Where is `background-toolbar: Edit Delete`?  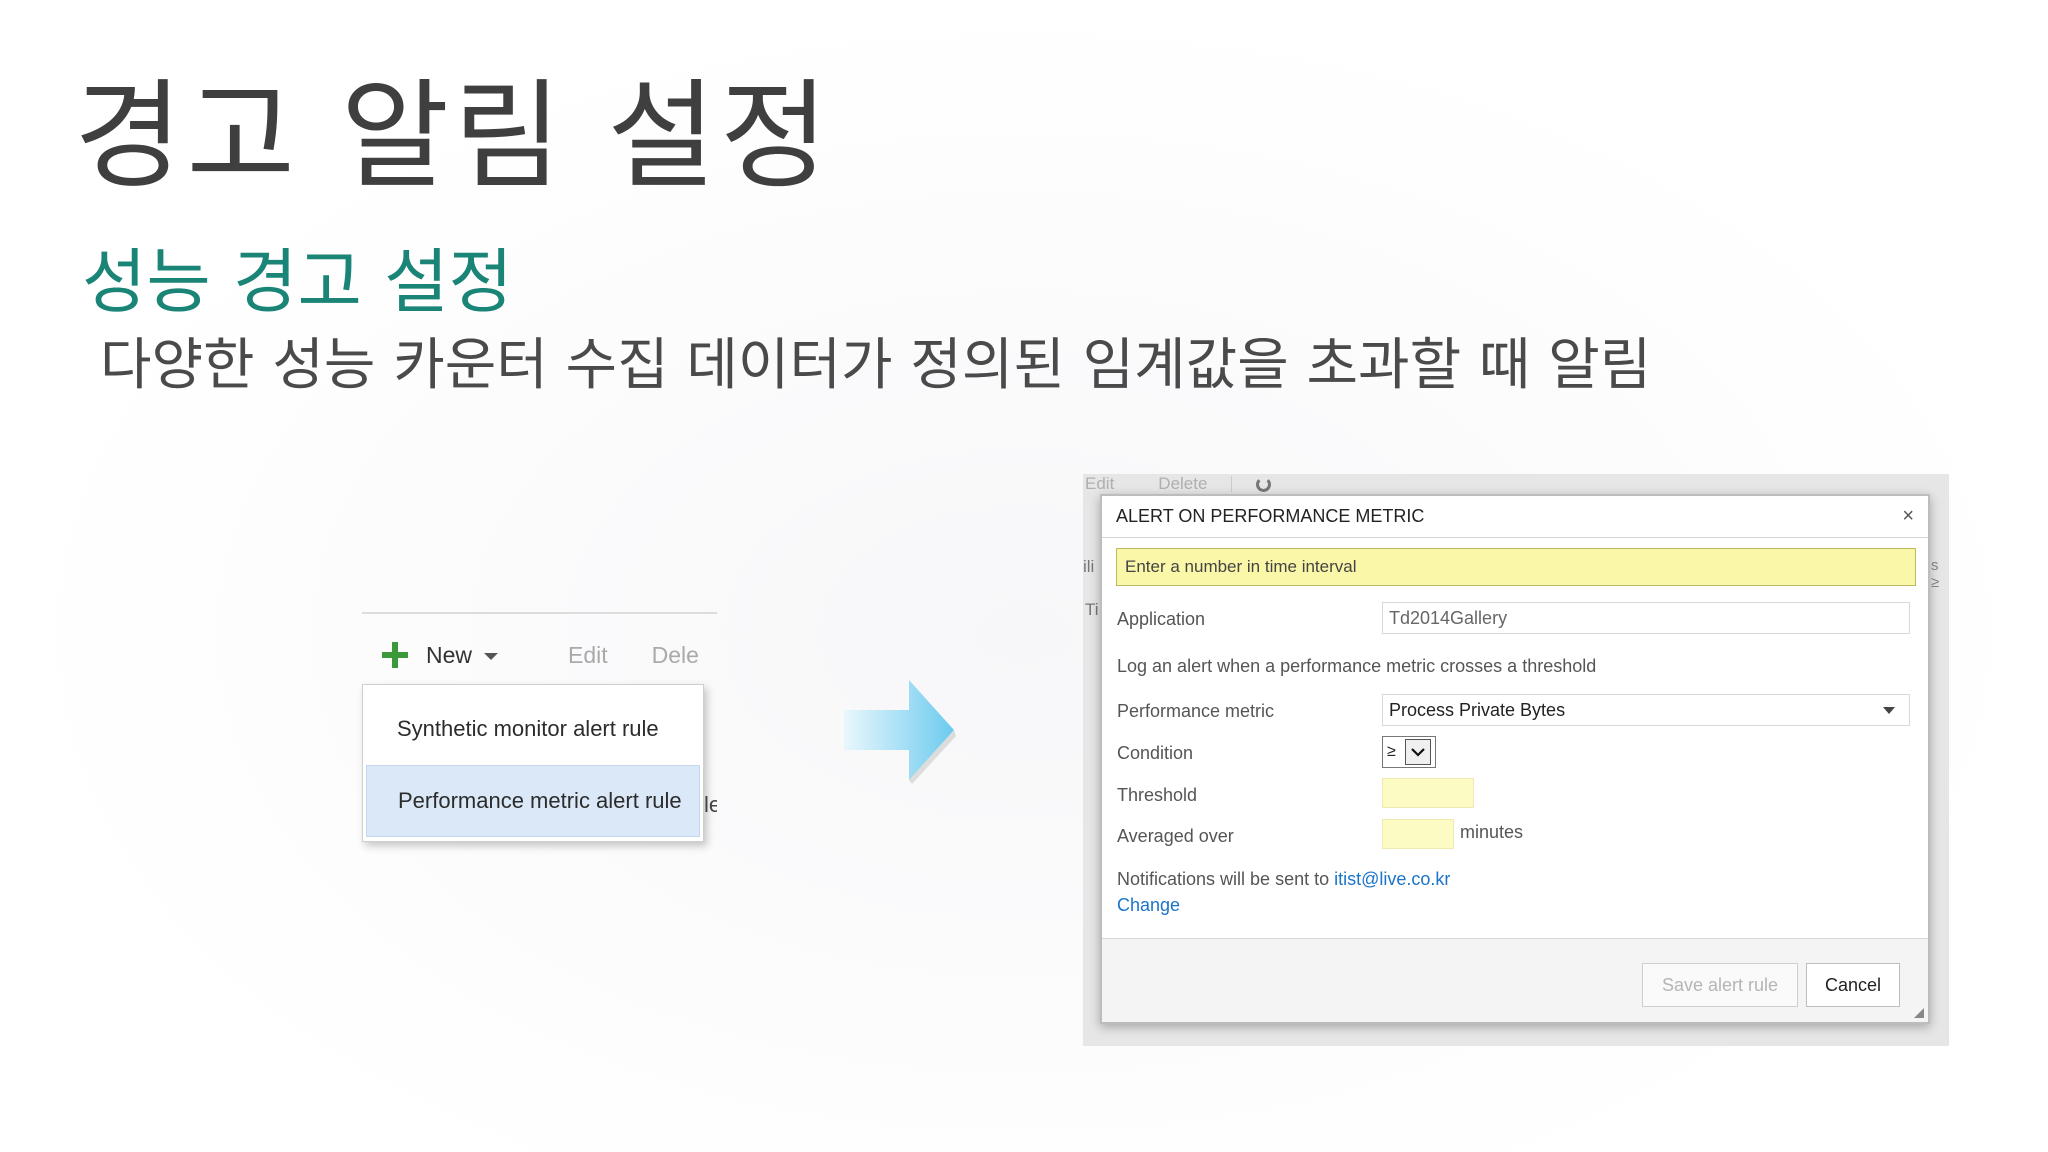 background-toolbar: Edit Delete is located at coordinates (1178, 484).